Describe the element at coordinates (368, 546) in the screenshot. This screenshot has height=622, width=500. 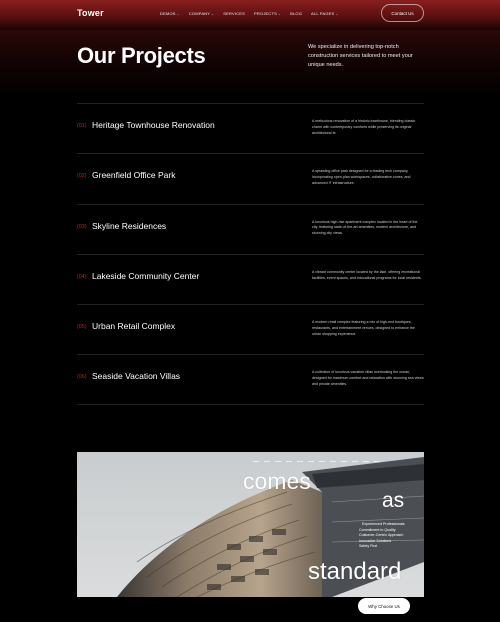
I see `value-item: Safety First` at that location.